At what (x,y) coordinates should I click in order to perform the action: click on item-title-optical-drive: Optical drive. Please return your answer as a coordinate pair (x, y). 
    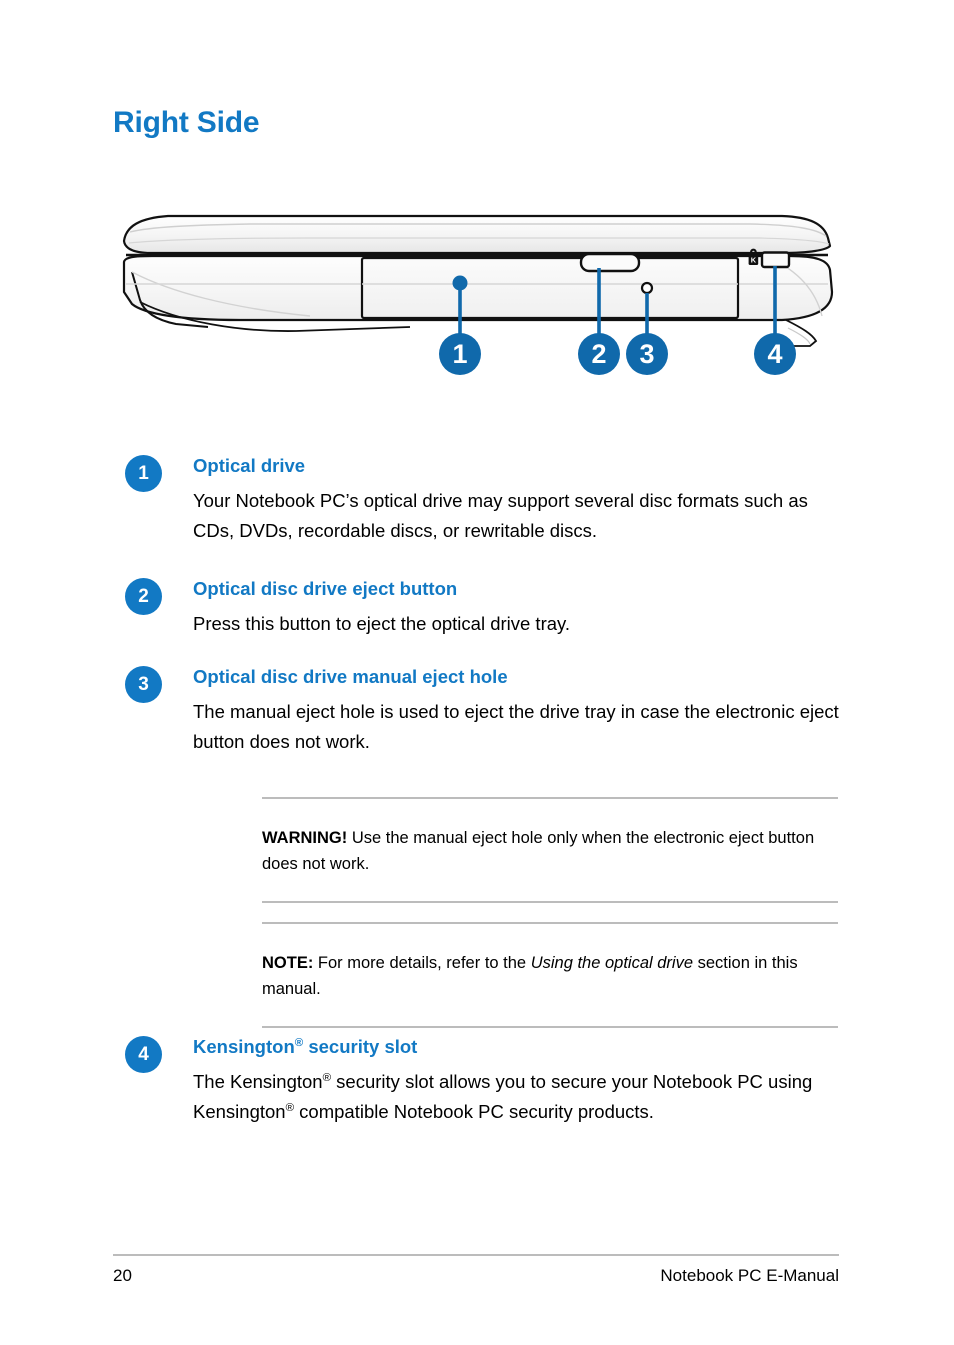
    Looking at the image, I should click on (249, 465).